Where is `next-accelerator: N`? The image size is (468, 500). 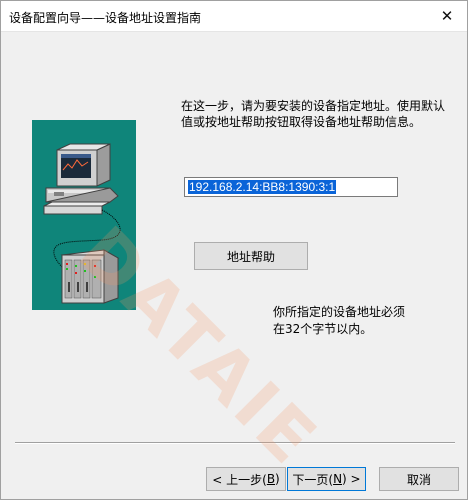
next-accelerator: N is located at coordinates (338, 479).